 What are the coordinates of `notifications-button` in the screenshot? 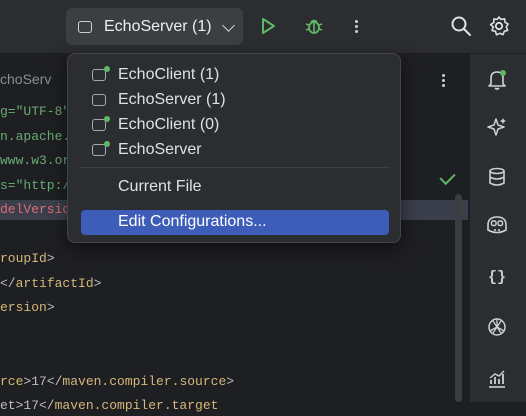 It's located at (497, 79).